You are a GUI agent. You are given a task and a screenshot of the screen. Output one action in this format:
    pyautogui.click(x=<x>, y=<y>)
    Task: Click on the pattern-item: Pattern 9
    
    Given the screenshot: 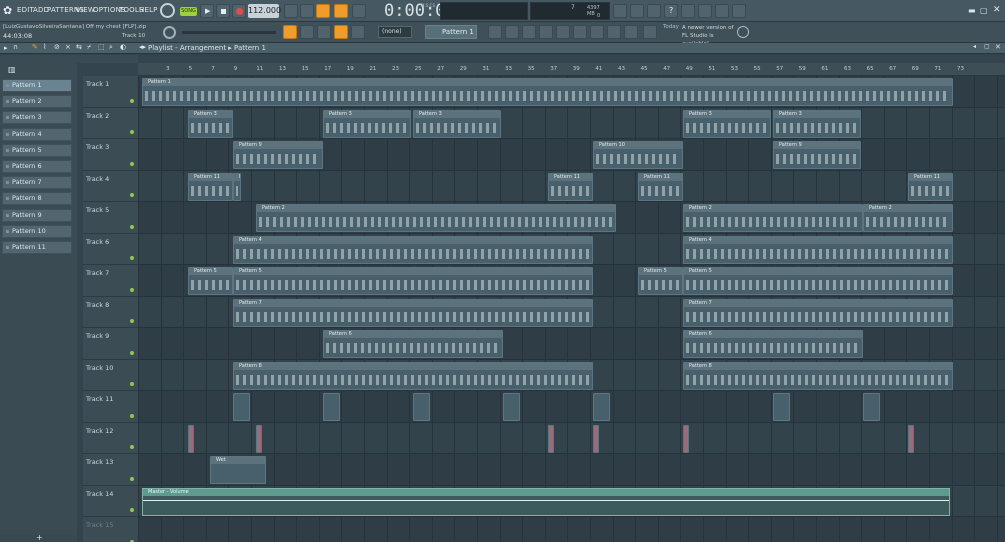 What is the action you would take?
    pyautogui.click(x=37, y=215)
    